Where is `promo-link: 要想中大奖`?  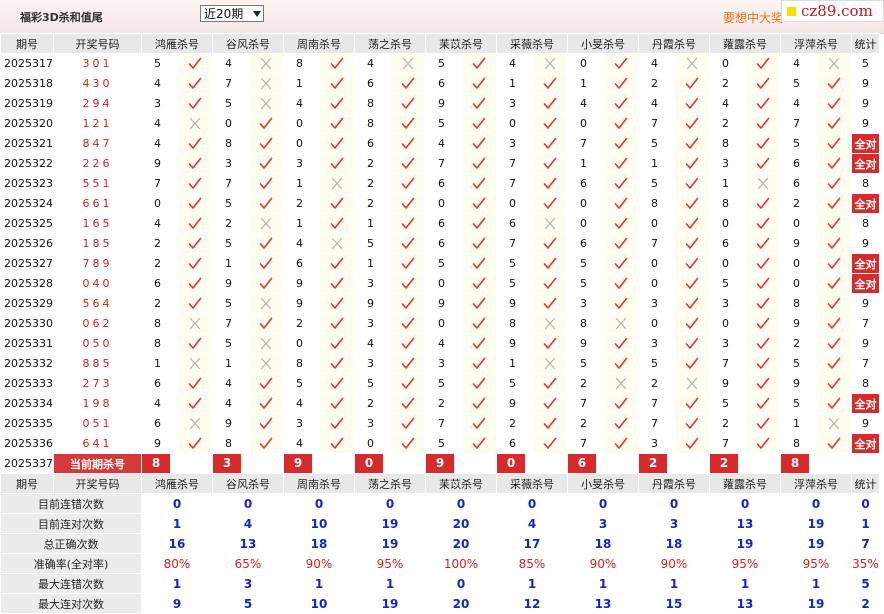 promo-link: 要想中大奖 is located at coordinates (753, 17).